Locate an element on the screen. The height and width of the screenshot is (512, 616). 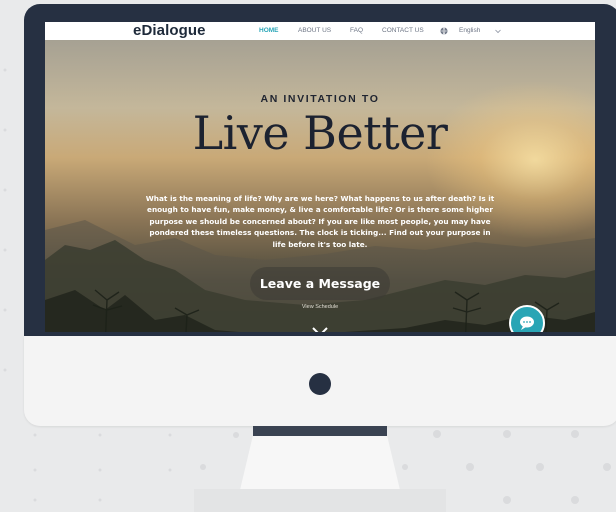
language-dropdown-chevron-icon is located at coordinates (498, 31).